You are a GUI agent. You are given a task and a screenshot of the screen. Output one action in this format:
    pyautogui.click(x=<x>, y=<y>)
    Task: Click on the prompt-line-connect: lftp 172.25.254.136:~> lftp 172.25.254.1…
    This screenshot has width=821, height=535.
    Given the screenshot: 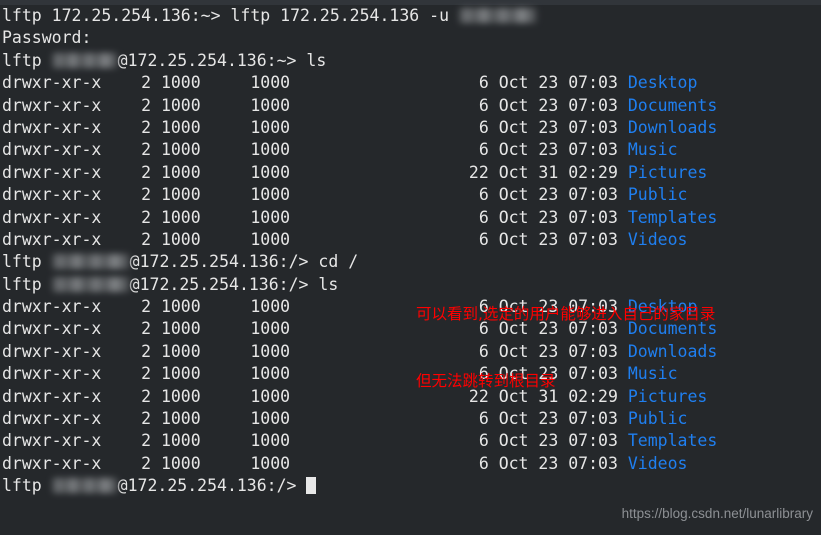 What is the action you would take?
    pyautogui.click(x=410, y=16)
    